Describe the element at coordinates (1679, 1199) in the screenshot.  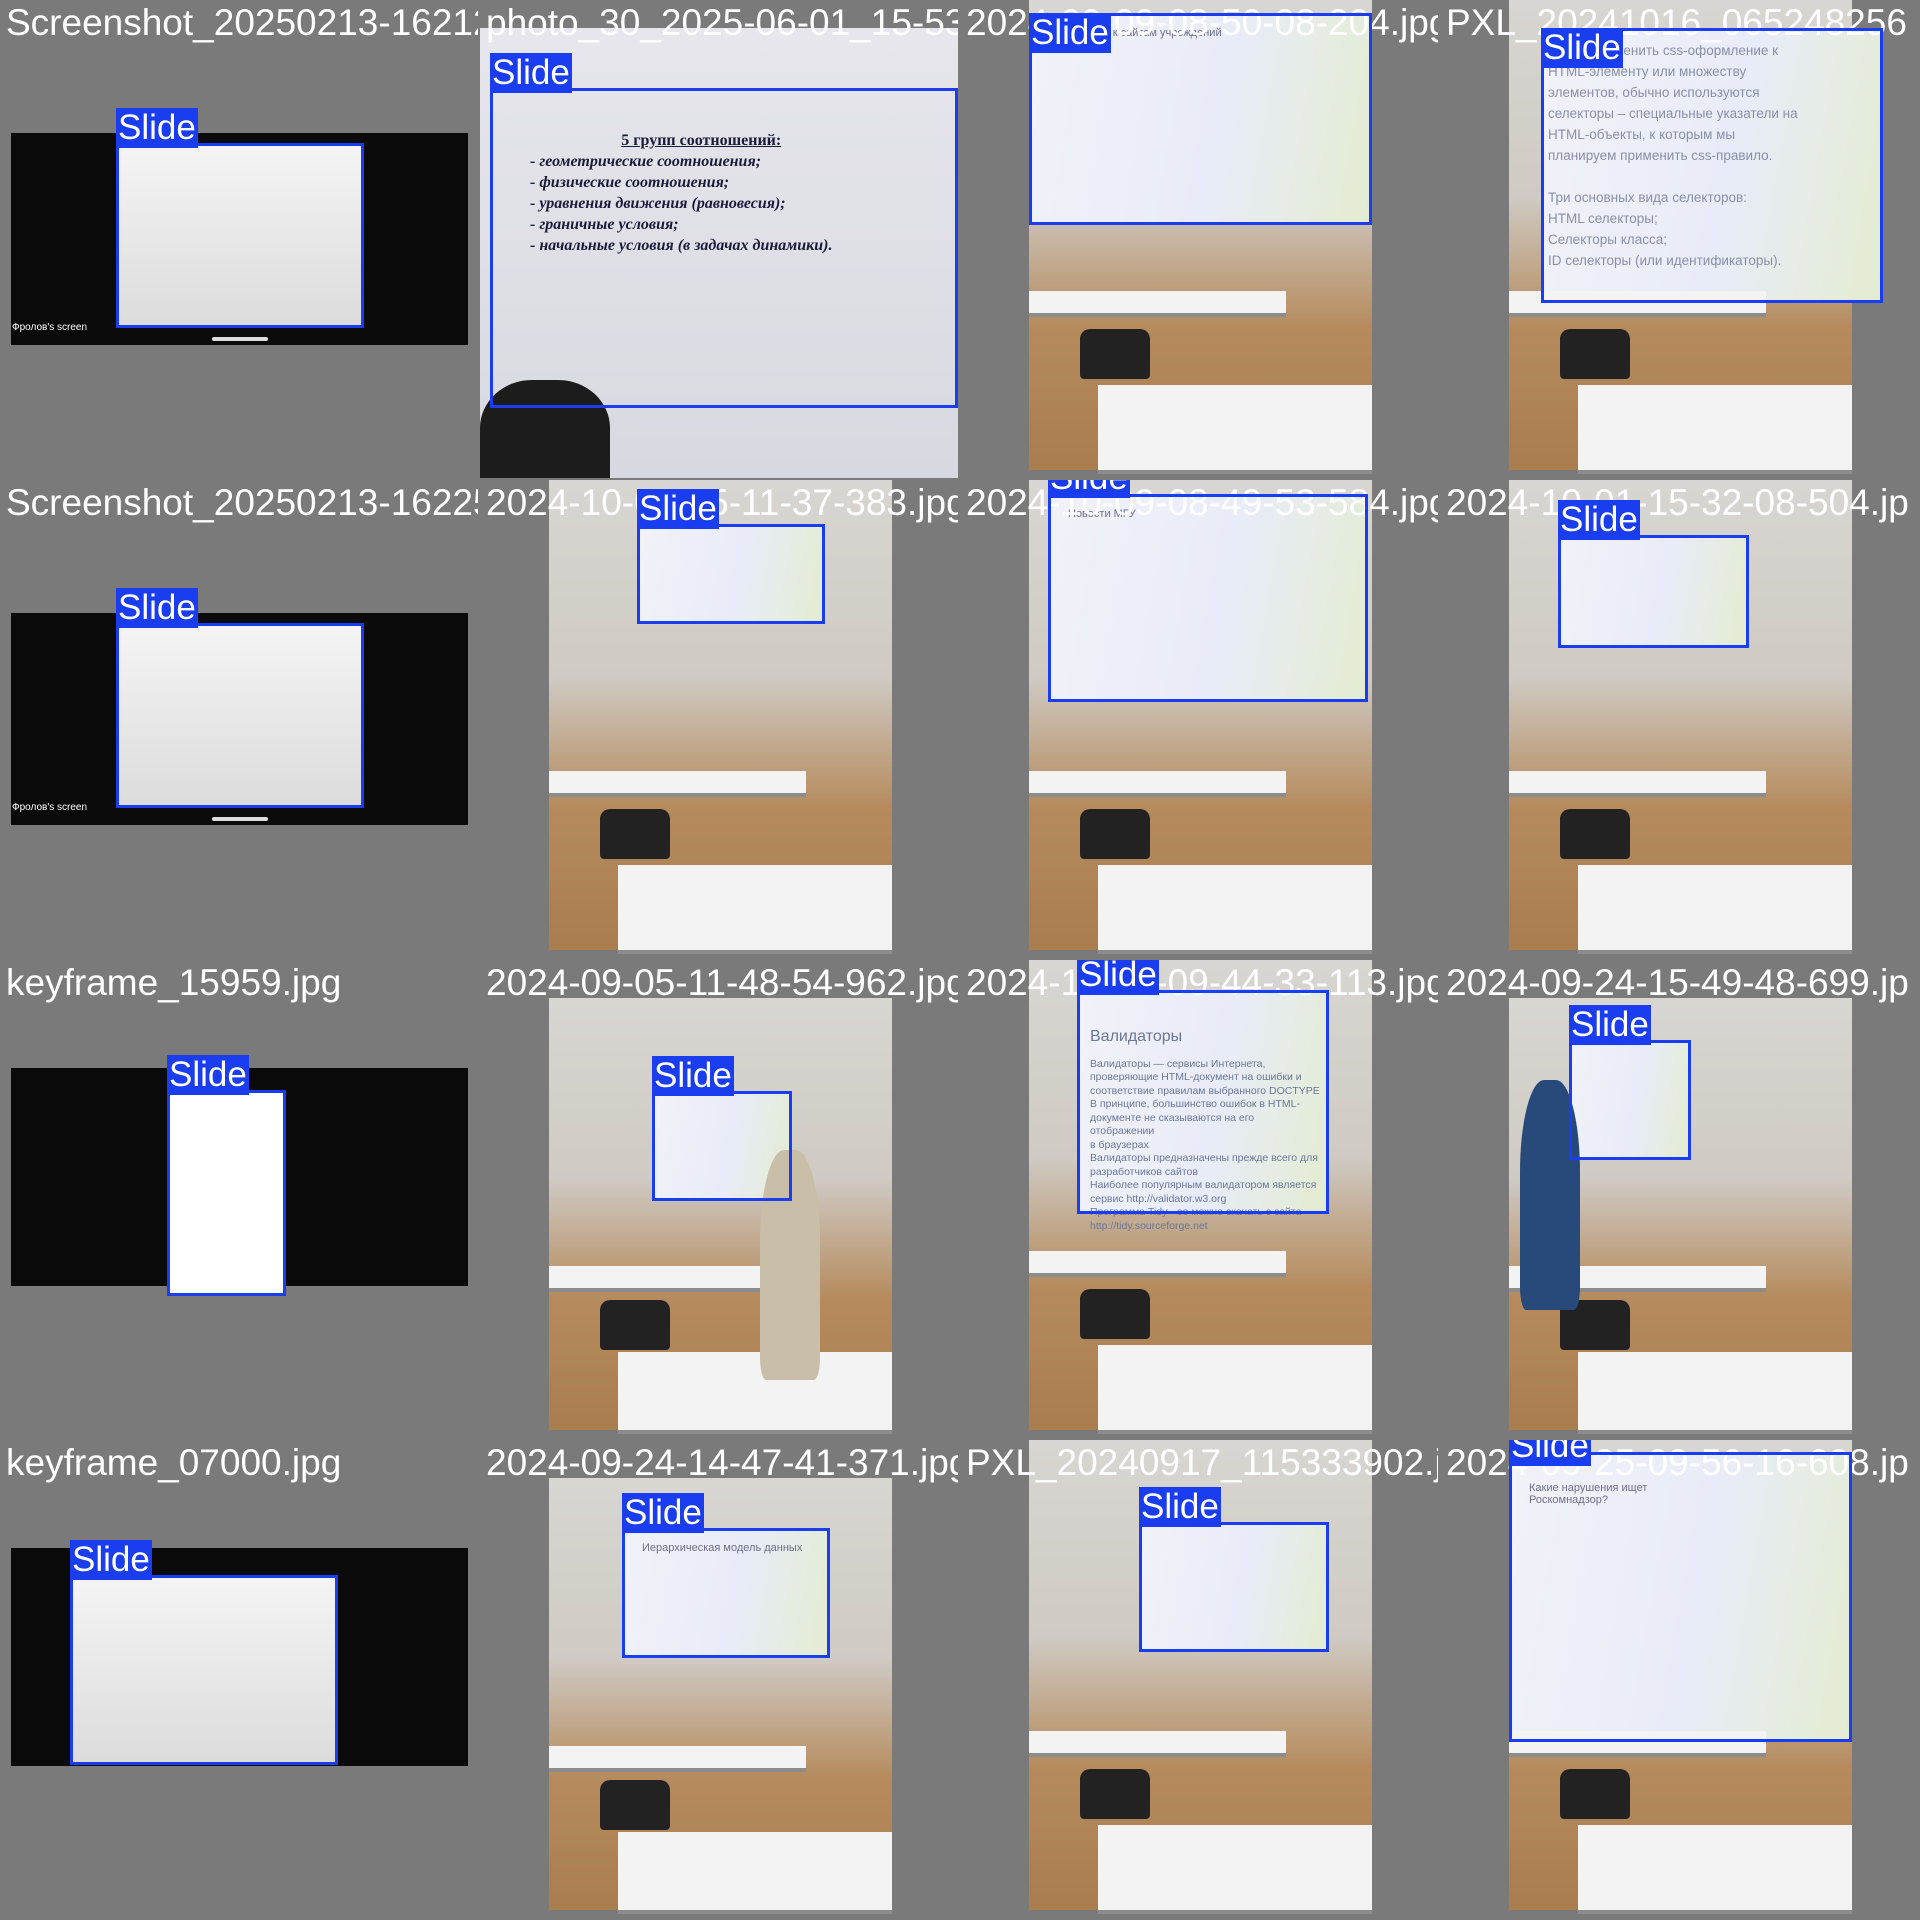
I see `grid-cell: 2024-09-24-15-49-48-699.jp Slide` at that location.